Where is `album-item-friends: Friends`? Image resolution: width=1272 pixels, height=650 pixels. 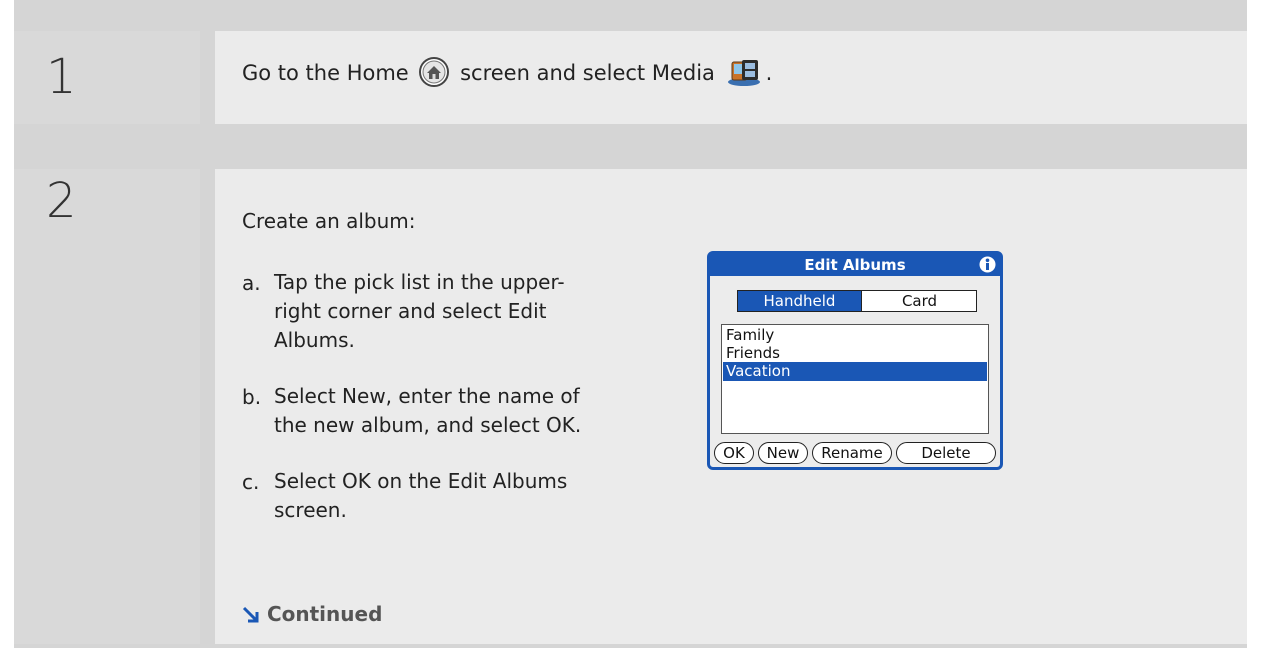 album-item-friends: Friends is located at coordinates (855, 353).